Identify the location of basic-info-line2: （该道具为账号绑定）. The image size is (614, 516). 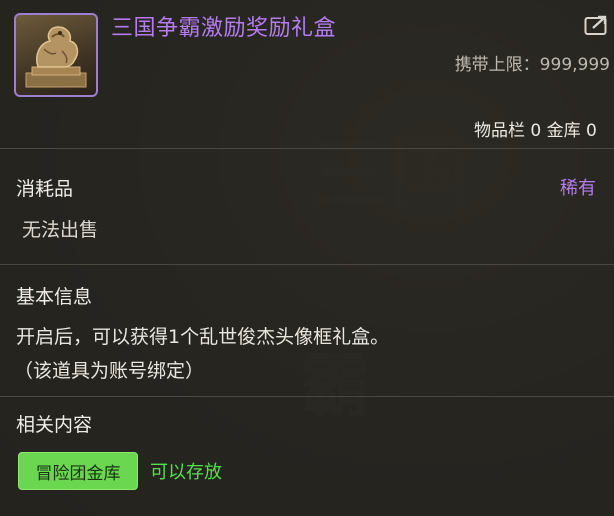
(109, 371).